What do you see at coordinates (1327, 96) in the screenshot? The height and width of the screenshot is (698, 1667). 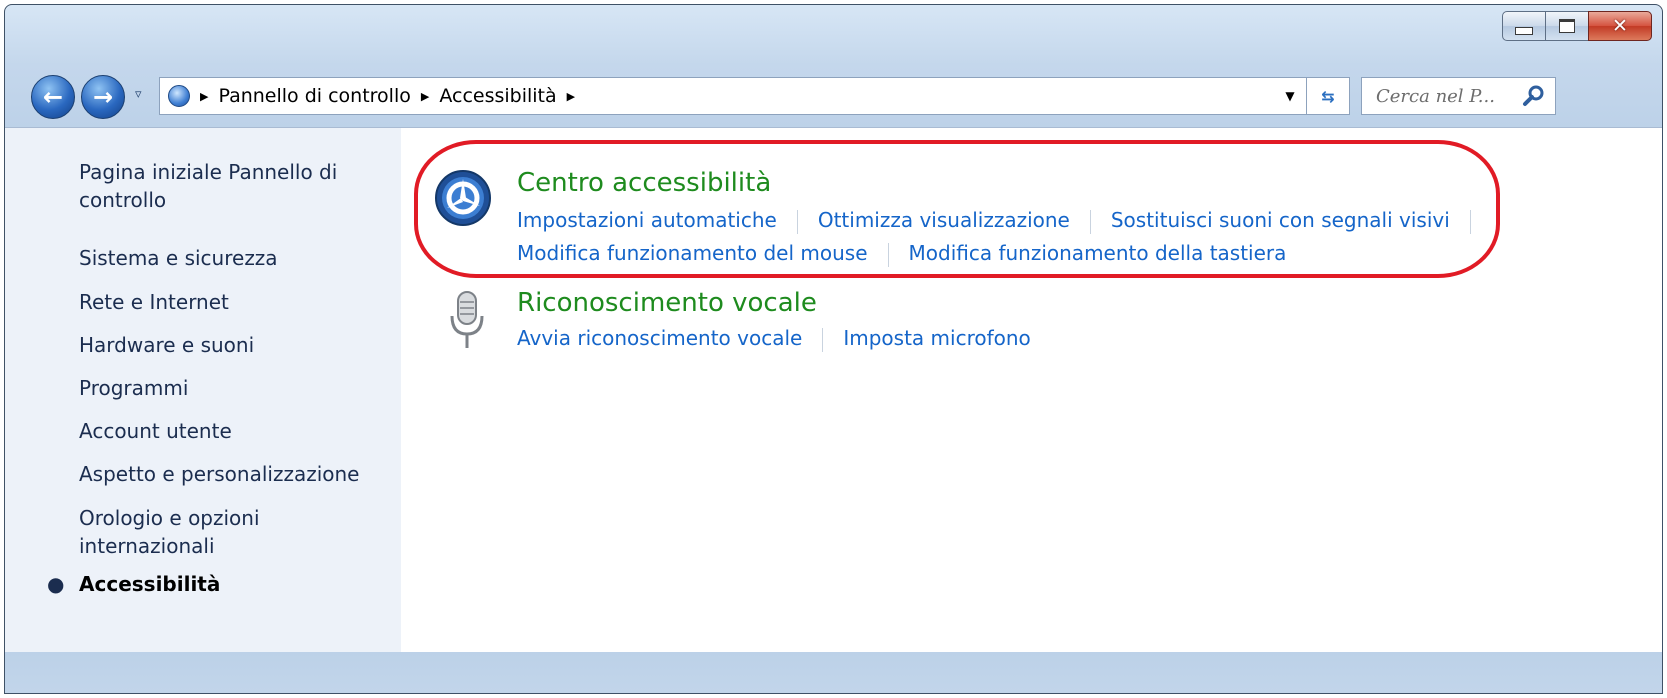 I see `refresh-icon: ⇆` at bounding box center [1327, 96].